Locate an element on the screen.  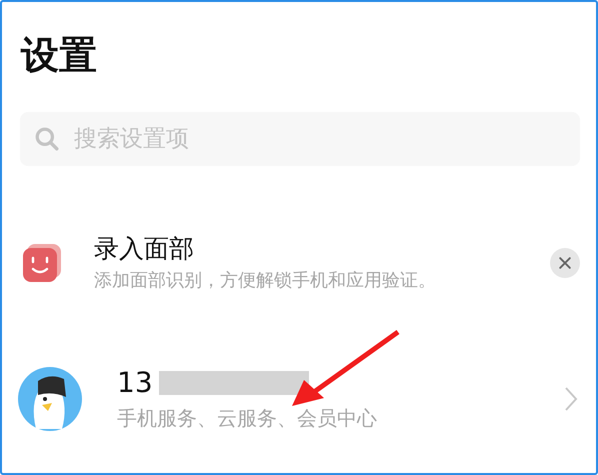
suggestion-title: 录入面部 is located at coordinates (144, 249).